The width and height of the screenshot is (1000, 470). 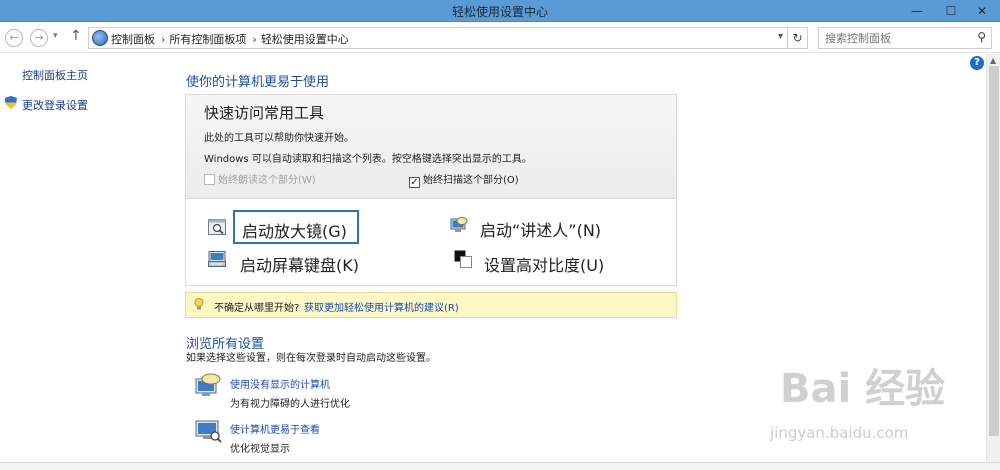 I want to click on always-read-label: 始终朗读这个部分(W), so click(x=267, y=180).